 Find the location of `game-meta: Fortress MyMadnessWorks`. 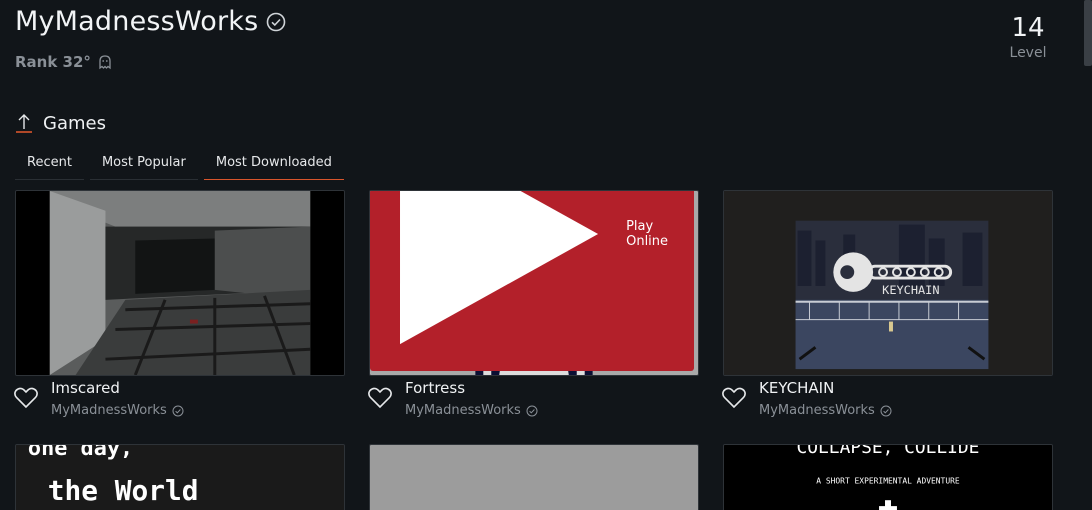

game-meta: Fortress MyMadnessWorks is located at coordinates (533, 400).